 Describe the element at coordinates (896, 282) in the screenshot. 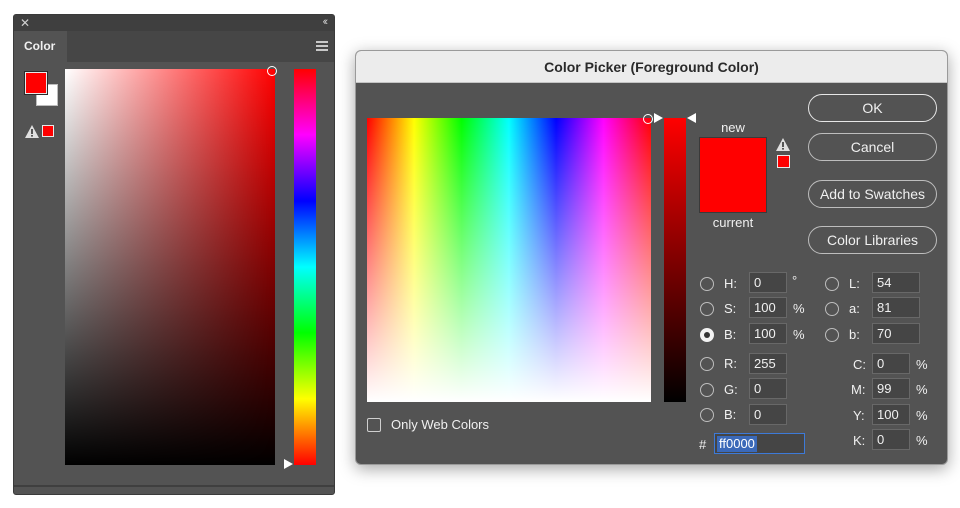

I see `lightness-field: 54` at that location.